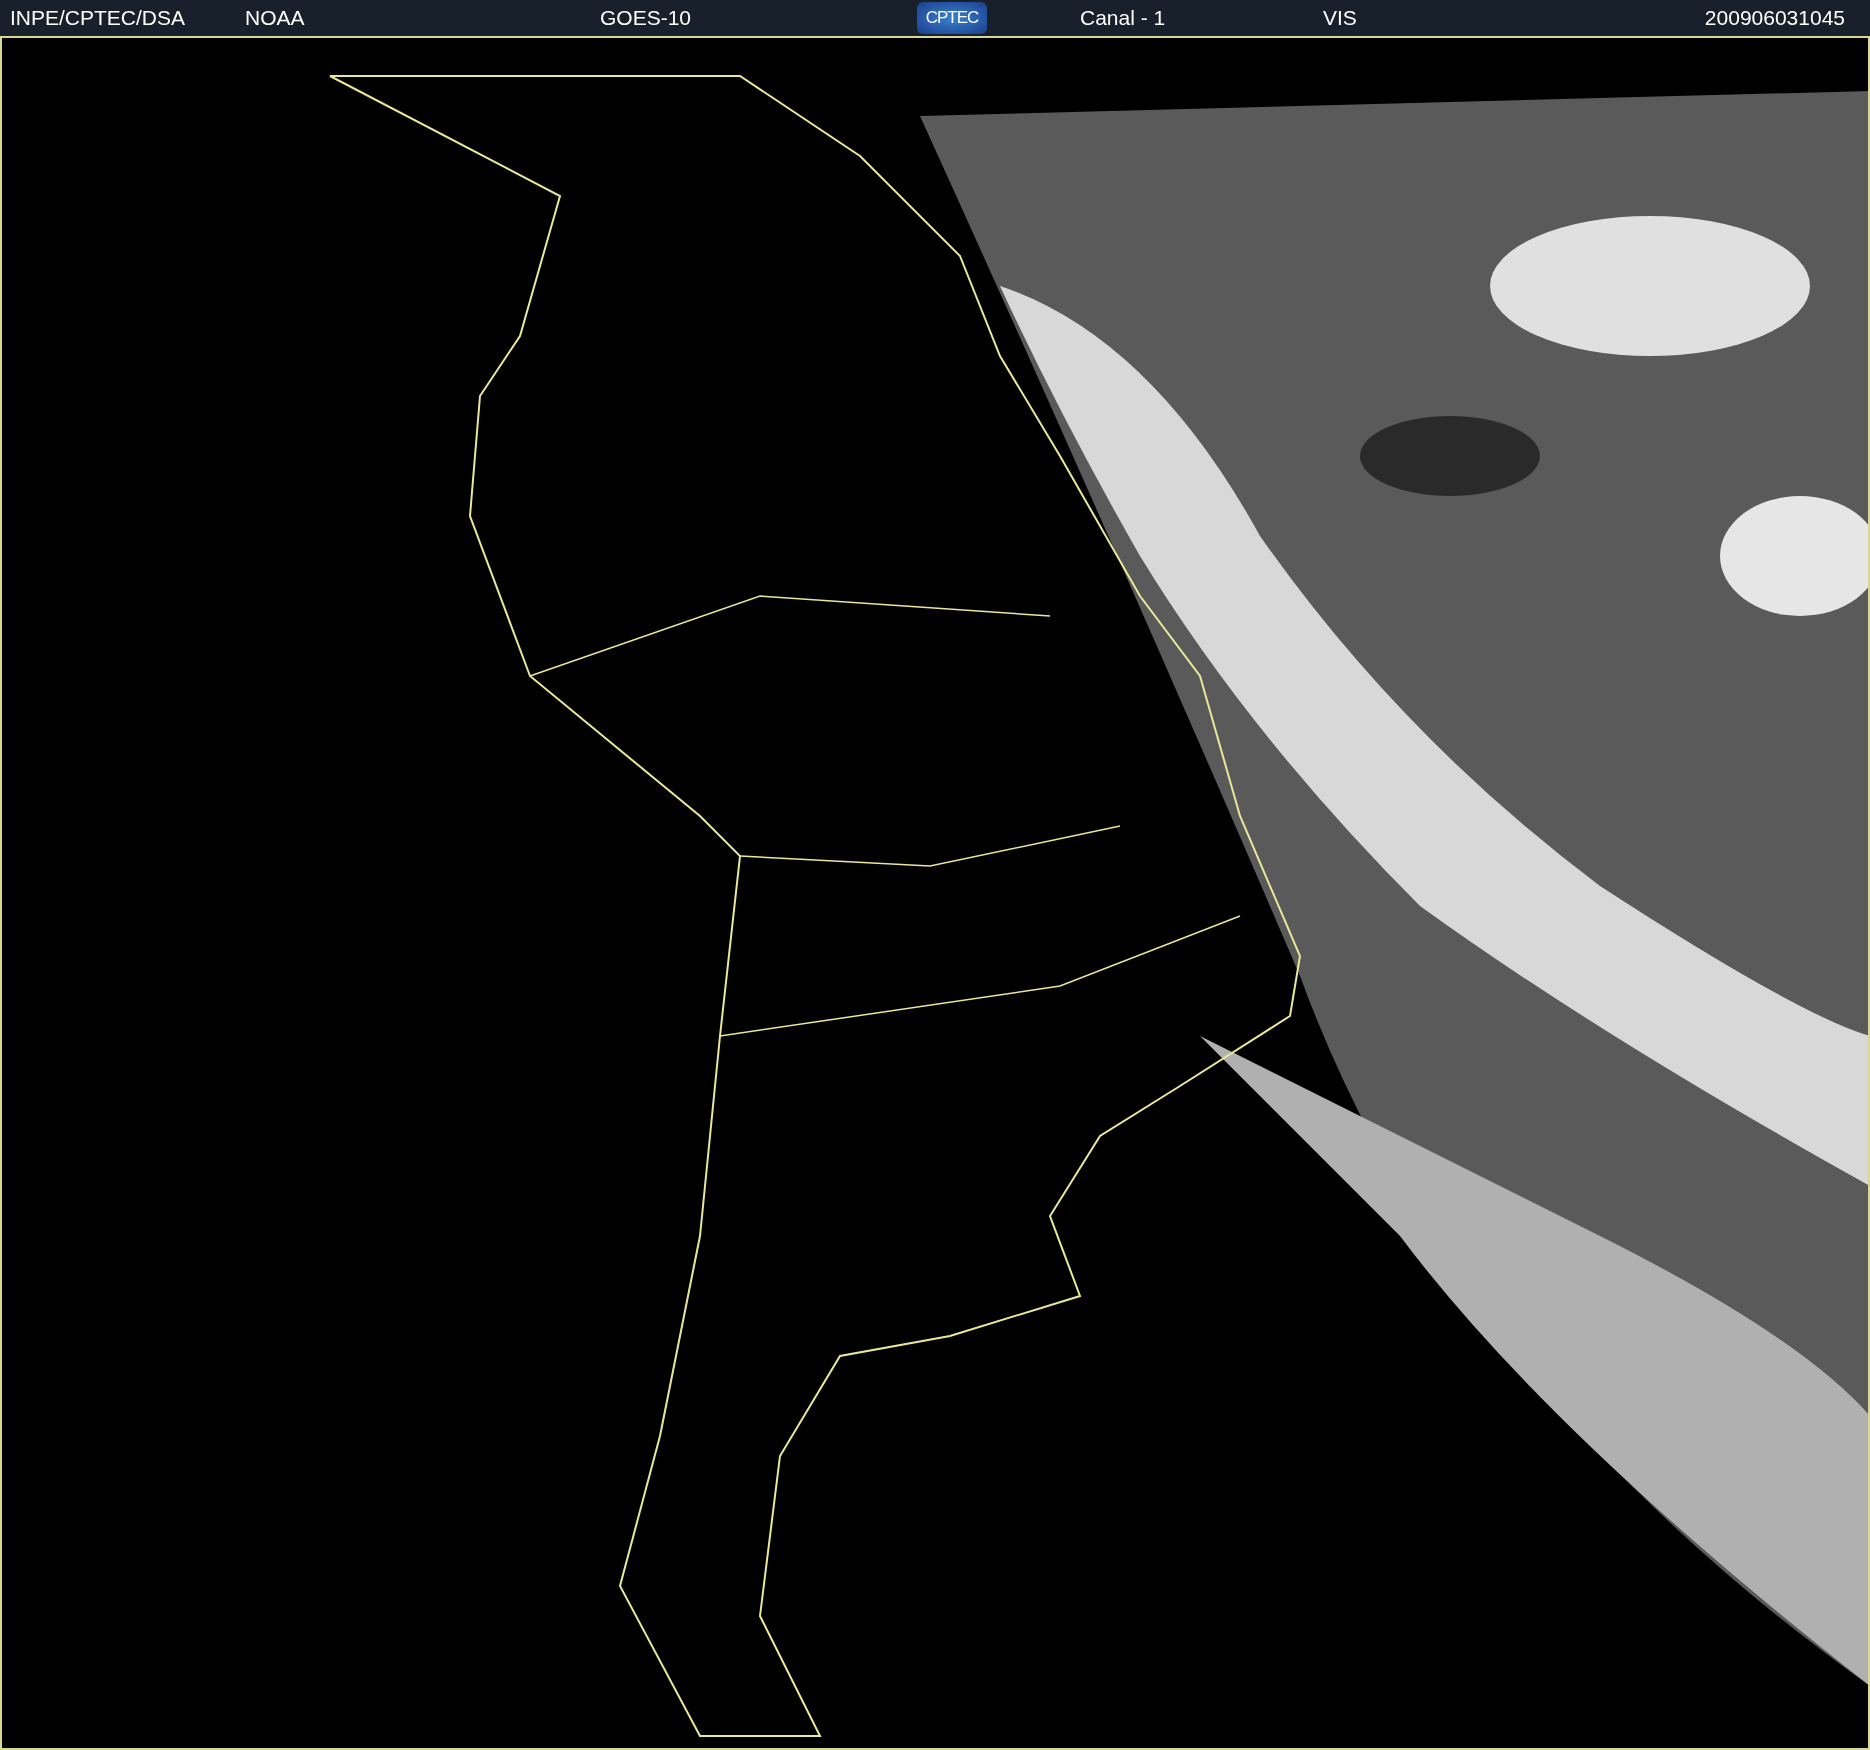 This screenshot has height=1750, width=1870. I want to click on channel-label: Canal - 1, so click(1123, 18).